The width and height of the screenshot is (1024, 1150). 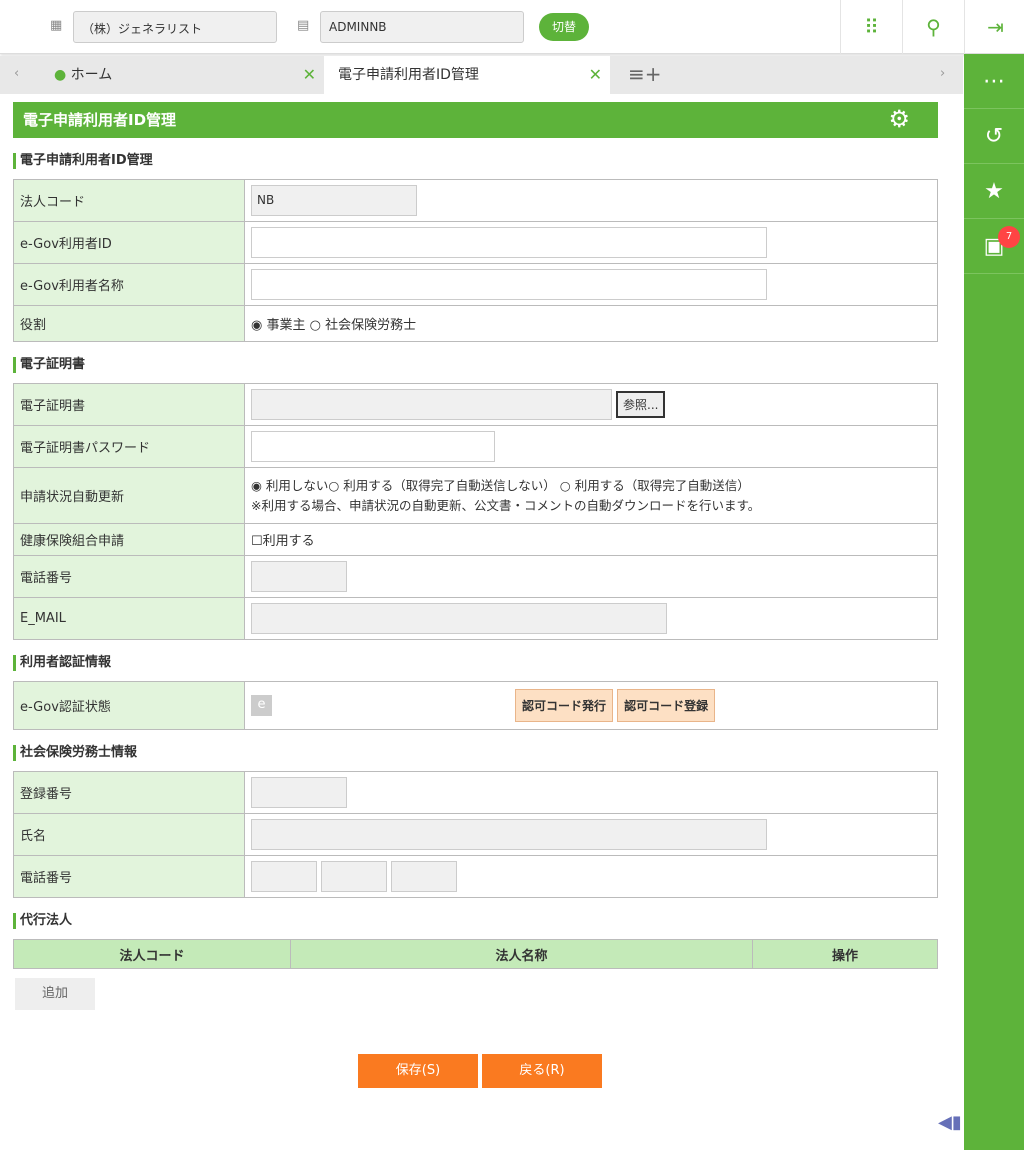 What do you see at coordinates (258, 485) in the screenshot?
I see `radio-auto-off: ◉` at bounding box center [258, 485].